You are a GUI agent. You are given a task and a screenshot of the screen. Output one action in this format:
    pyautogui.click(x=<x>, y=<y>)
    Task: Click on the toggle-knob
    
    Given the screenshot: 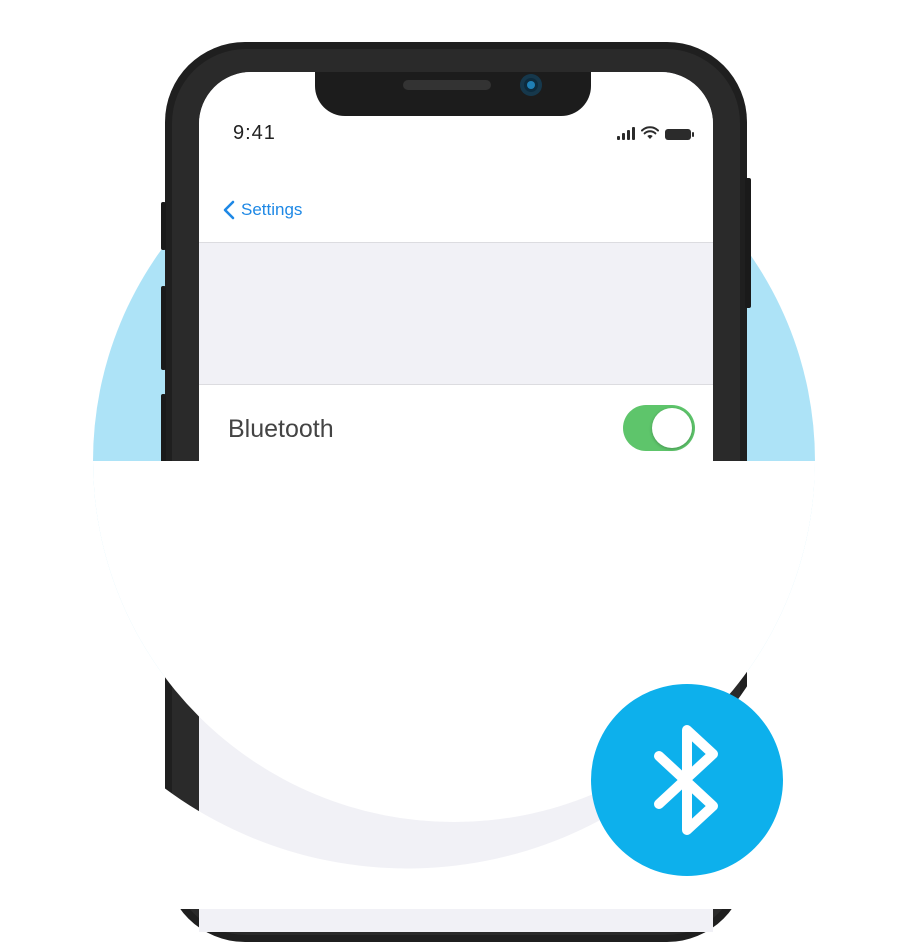 What is the action you would take?
    pyautogui.click(x=672, y=428)
    